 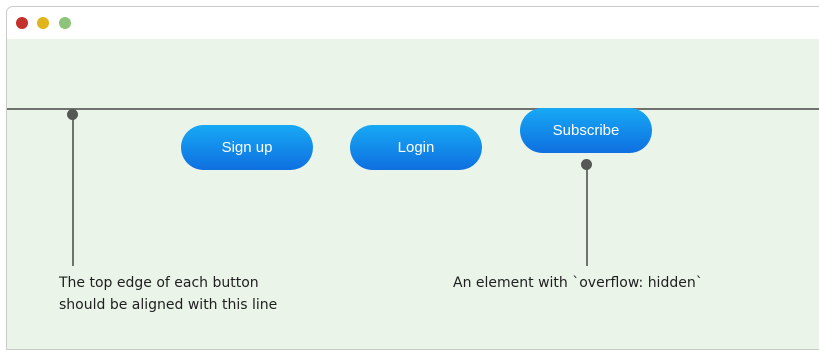 I want to click on right-annotation-pointer-line, so click(x=587, y=215).